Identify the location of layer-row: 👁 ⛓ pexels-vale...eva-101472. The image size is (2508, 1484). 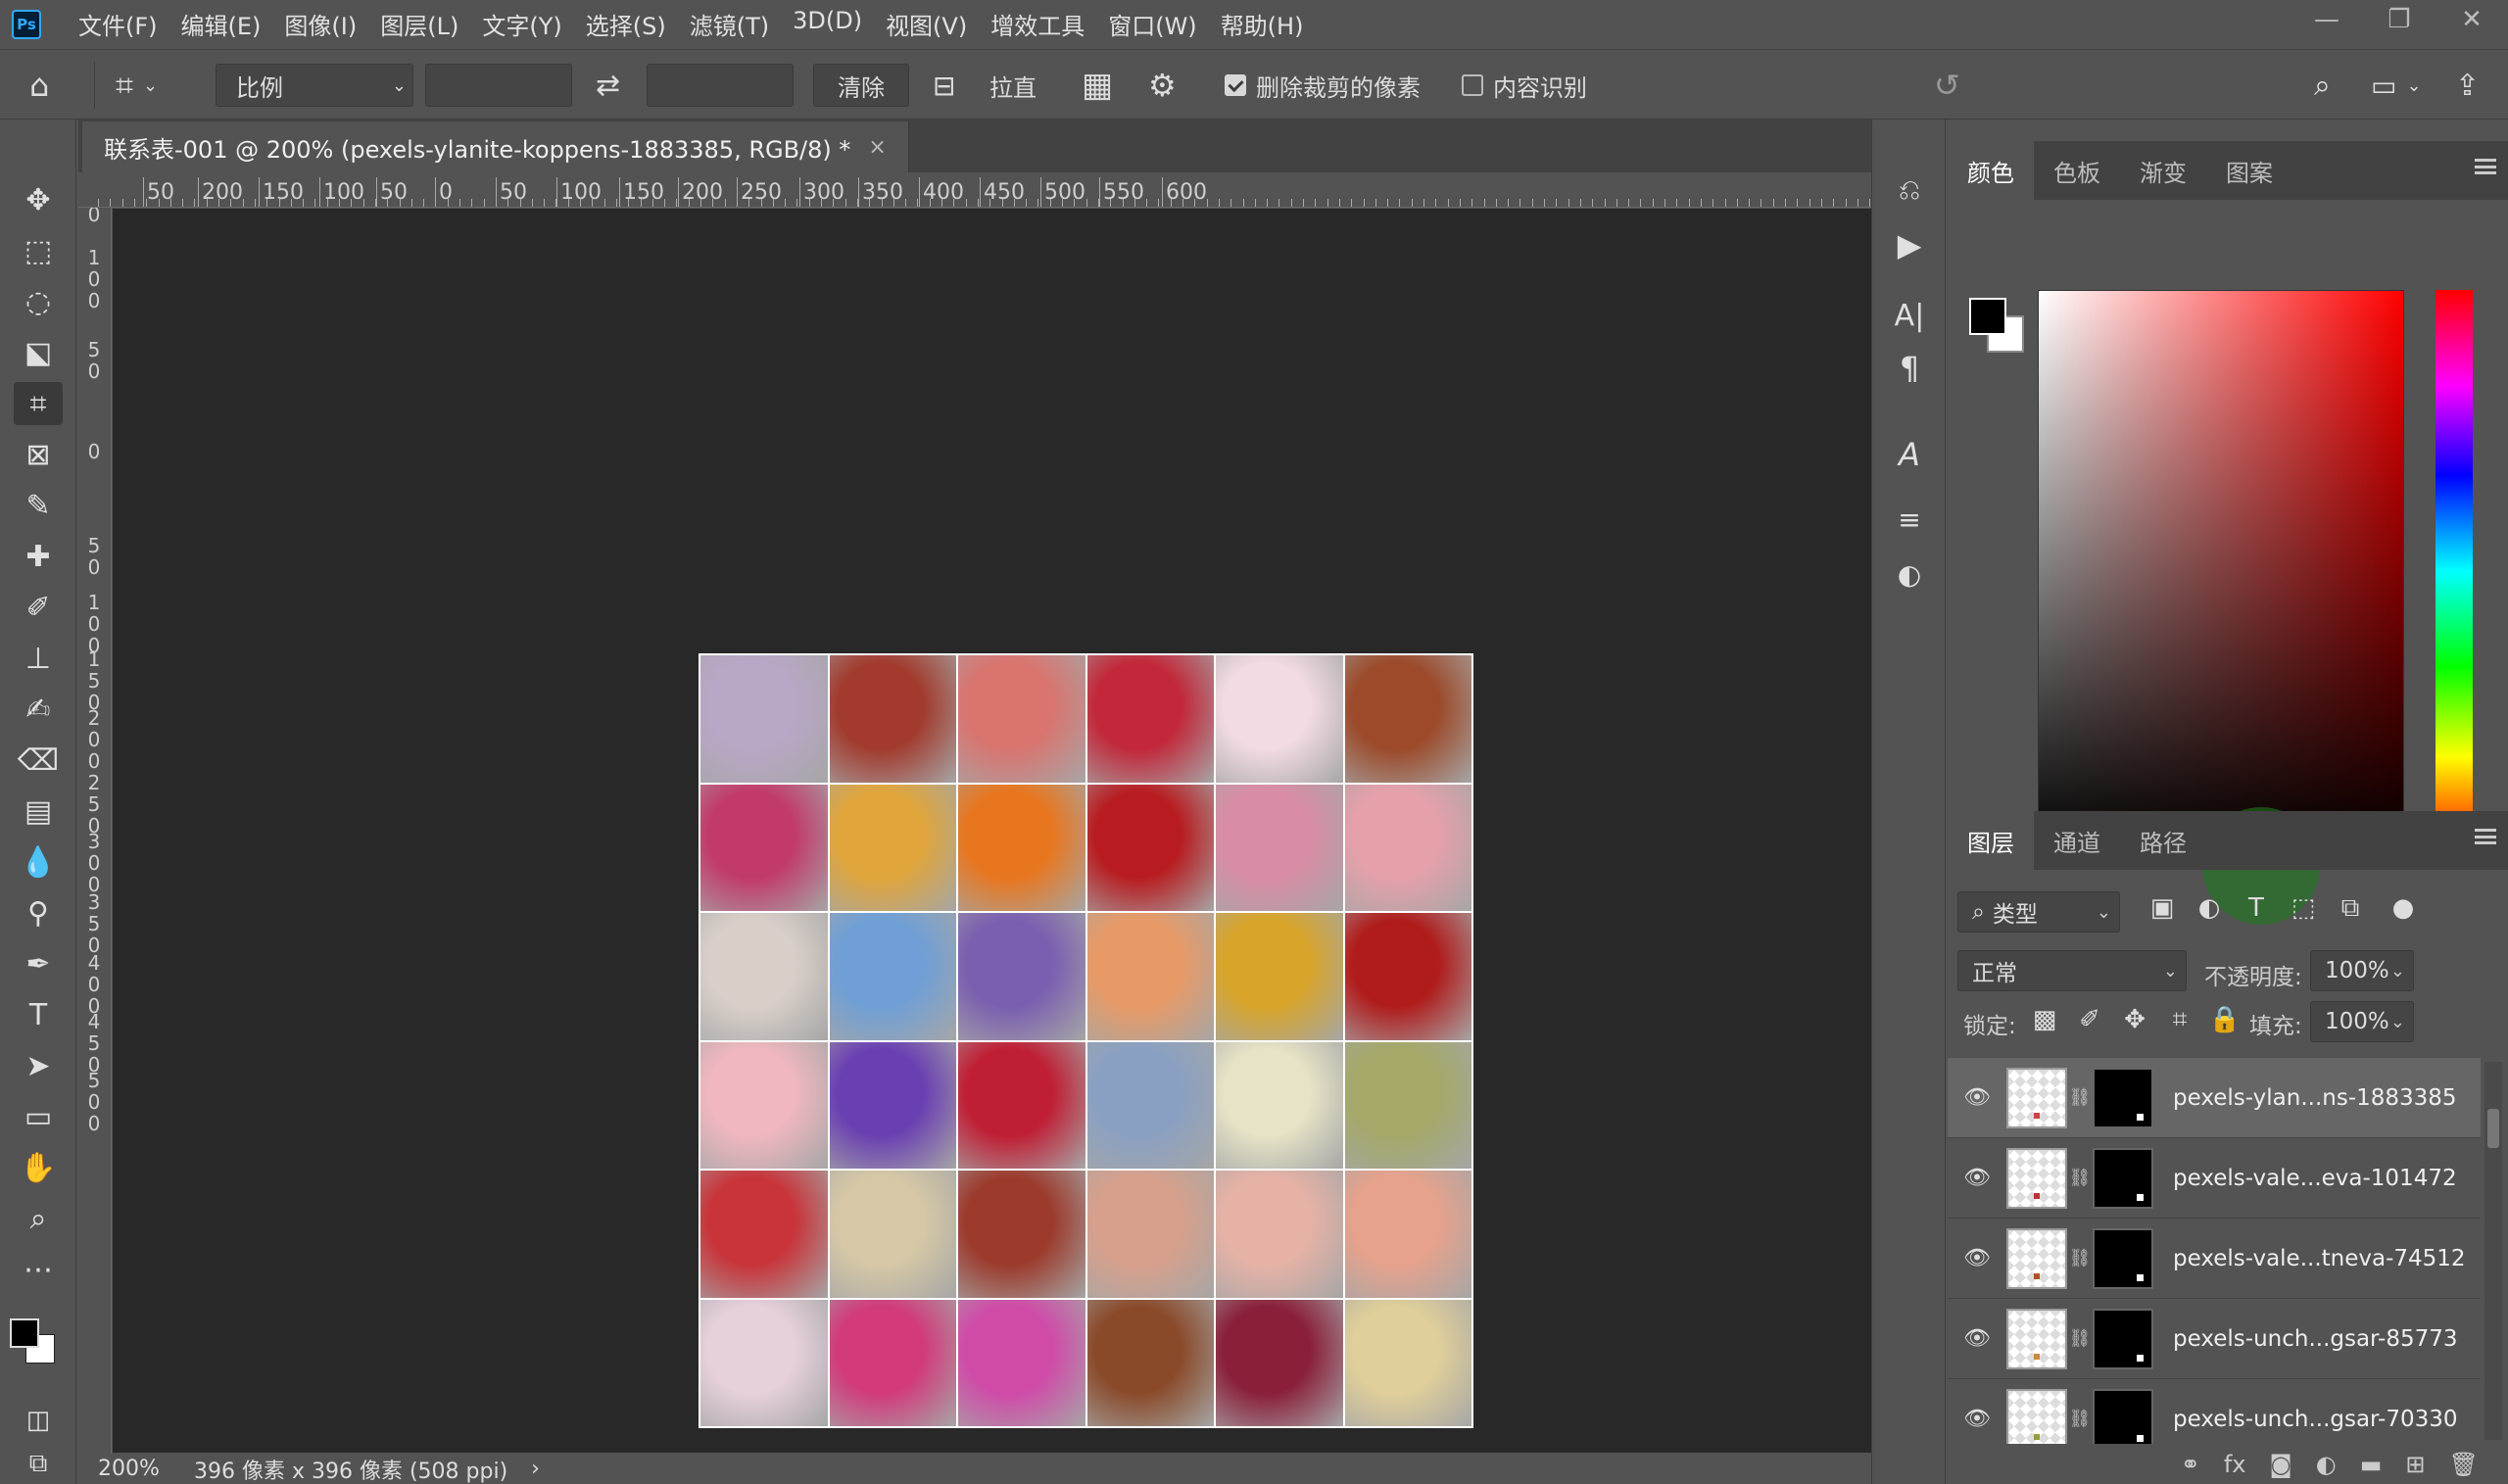
(2214, 1178).